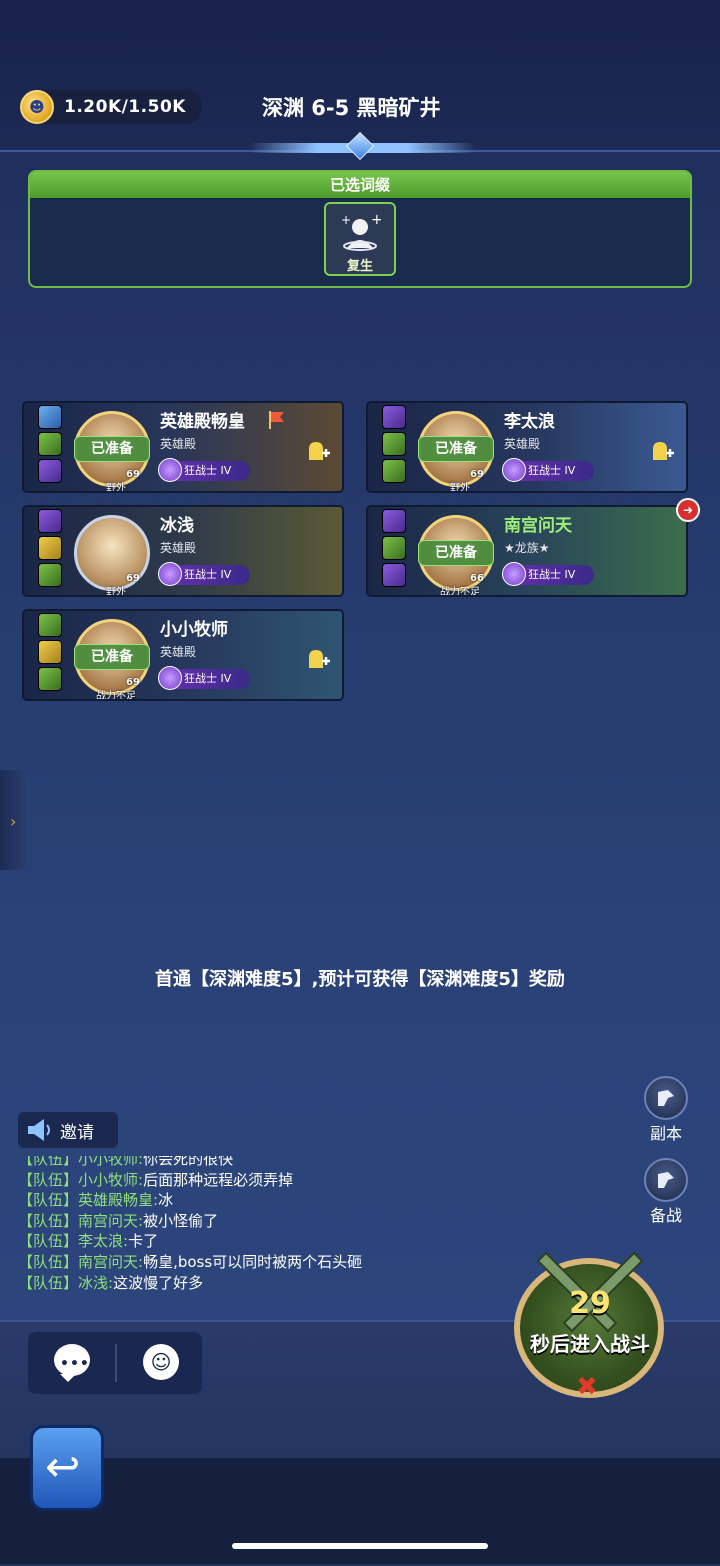 This screenshot has width=720, height=1566. I want to click on chat-line: 【队伍】英雄殿畅皇:冰, so click(248, 1199).